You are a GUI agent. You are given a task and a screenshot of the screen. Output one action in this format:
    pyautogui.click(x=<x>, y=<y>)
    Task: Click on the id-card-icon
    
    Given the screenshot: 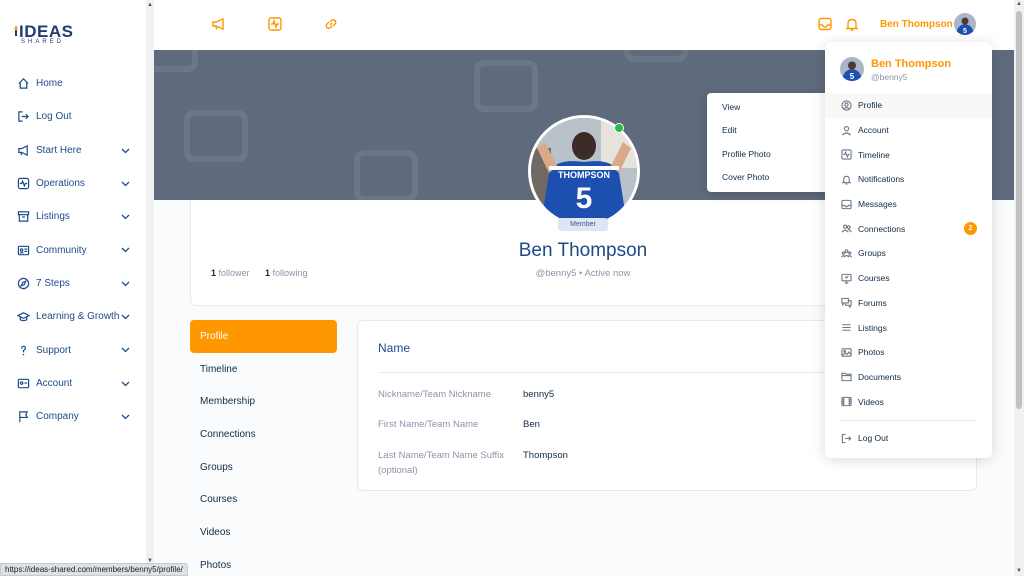 What is the action you would take?
    pyautogui.click(x=23, y=250)
    